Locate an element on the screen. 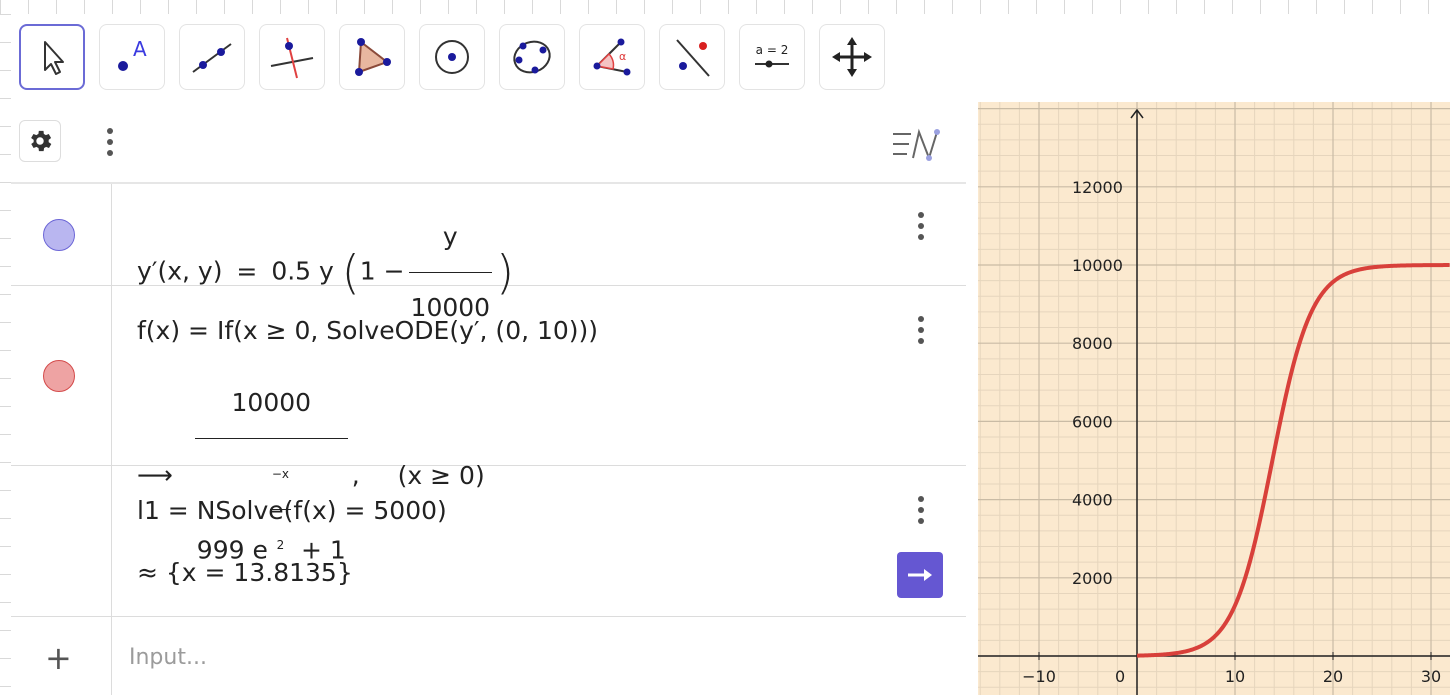  y-tick-label: 2000 is located at coordinates (1092, 578).